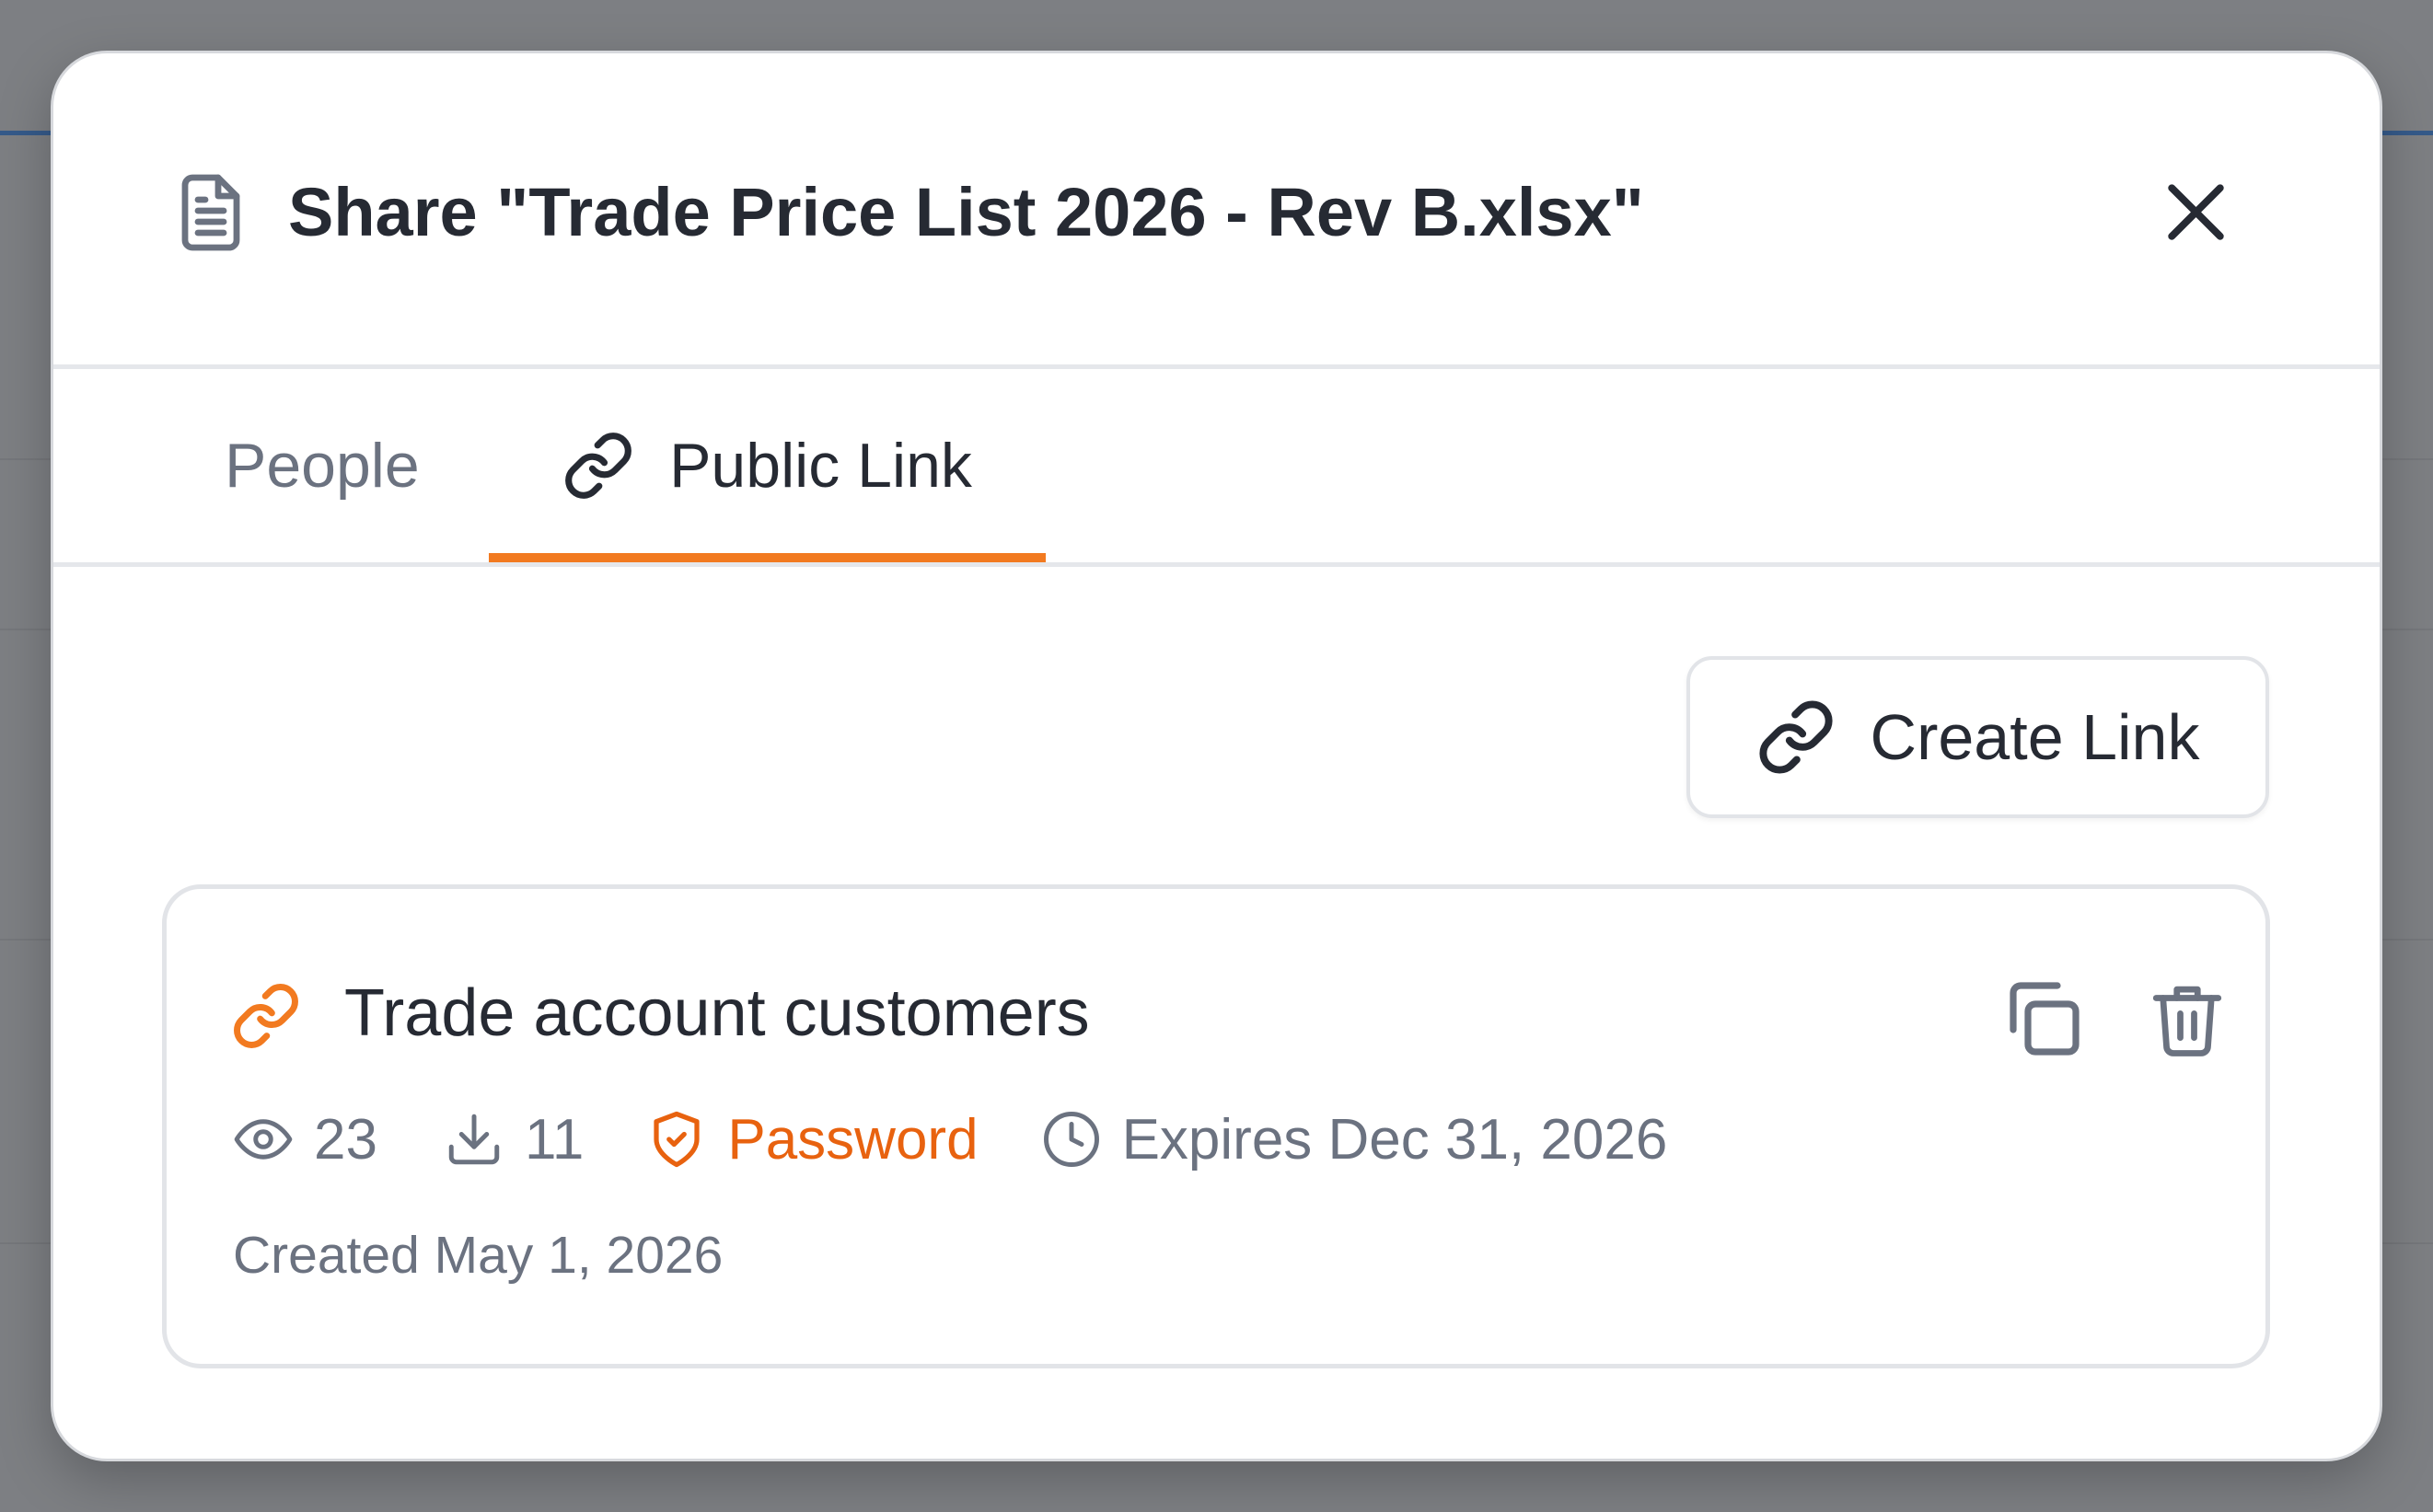  Describe the element at coordinates (478, 1255) in the screenshot. I see `created-date: Created May 1, 2026` at that location.